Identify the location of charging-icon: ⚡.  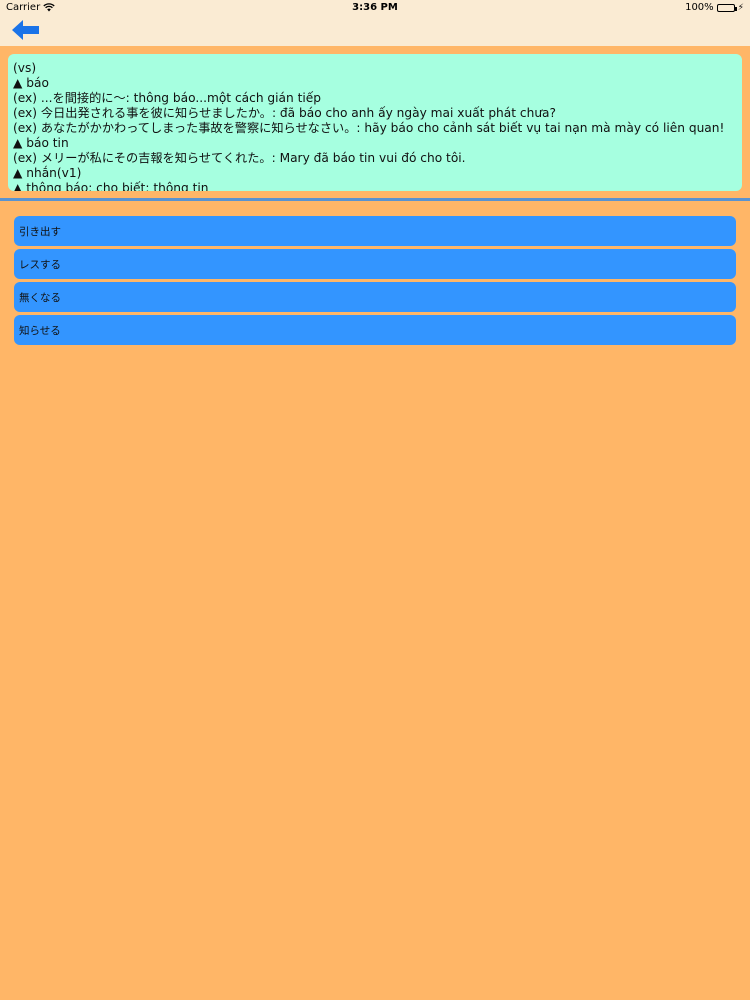
(740, 7).